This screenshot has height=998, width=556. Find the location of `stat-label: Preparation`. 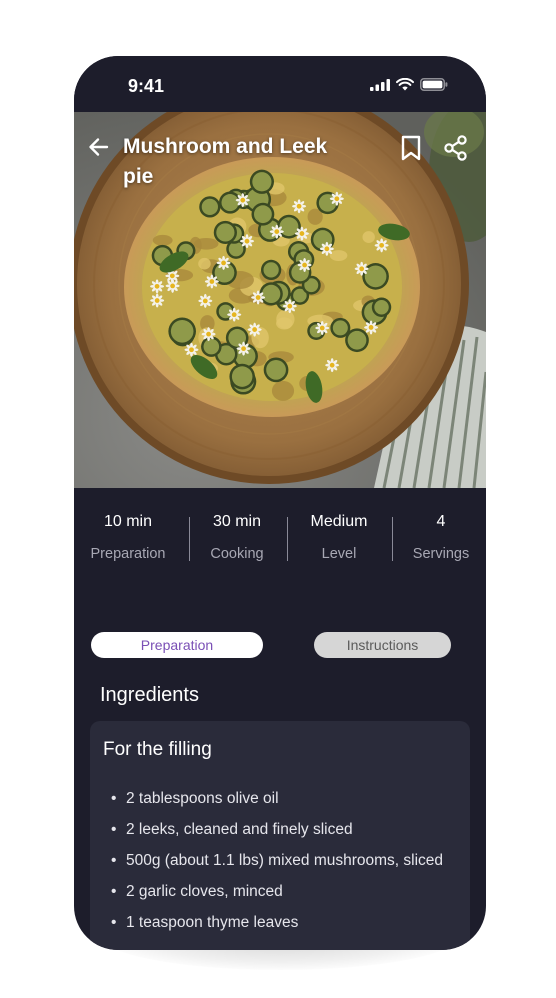

stat-label: Preparation is located at coordinates (128, 554).